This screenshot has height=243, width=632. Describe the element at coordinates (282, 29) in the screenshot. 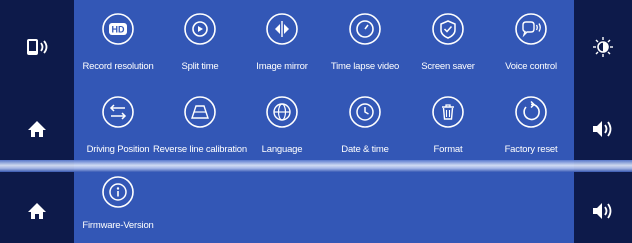

I see `image-mirror-icon` at that location.